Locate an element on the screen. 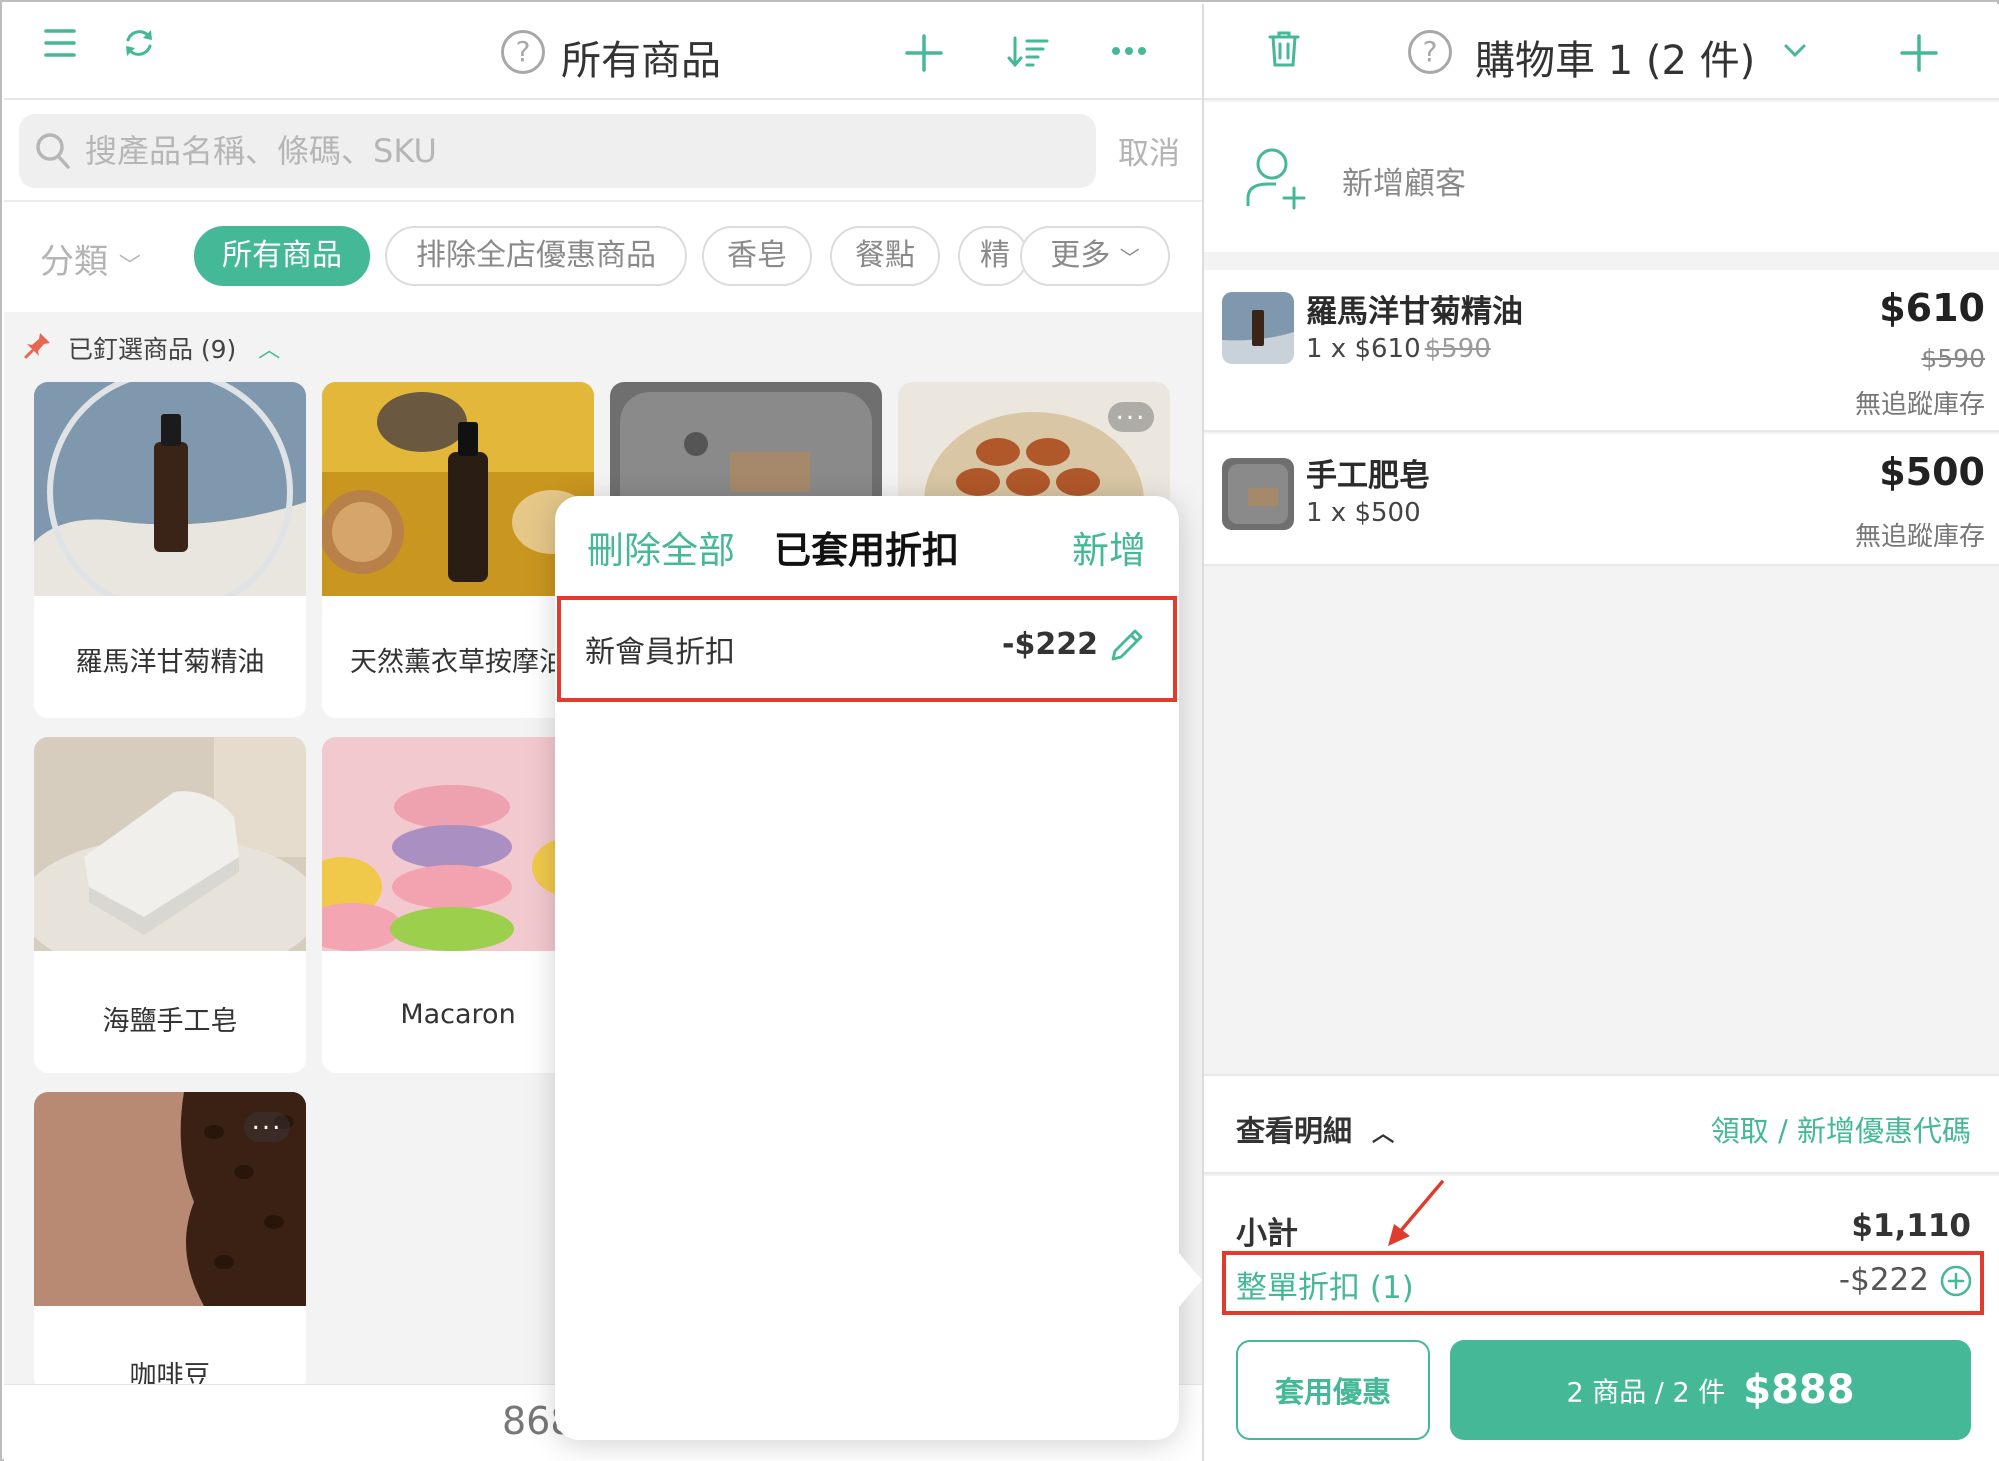 This screenshot has width=1999, height=1461. pinned-section-header: 已釘選商品 (9) ︿ is located at coordinates (152, 348).